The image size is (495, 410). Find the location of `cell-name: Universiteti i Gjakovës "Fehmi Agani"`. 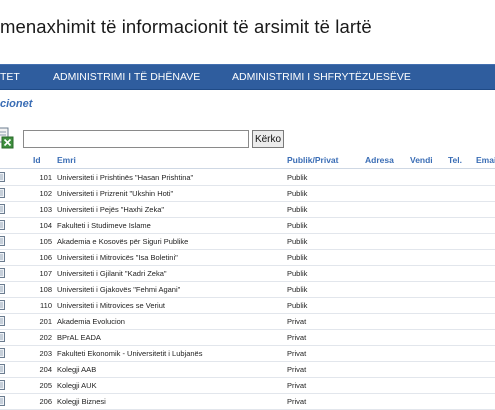

cell-name: Universiteti i Gjakovës "Fehmi Agani" is located at coordinates (118, 289).